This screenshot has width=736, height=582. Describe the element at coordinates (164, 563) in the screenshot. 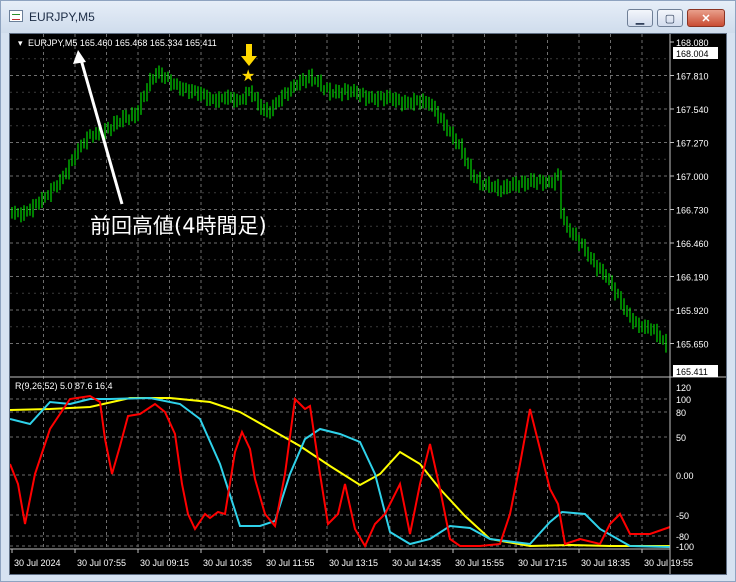

I see `time-label: 30 Jul 09:15` at that location.